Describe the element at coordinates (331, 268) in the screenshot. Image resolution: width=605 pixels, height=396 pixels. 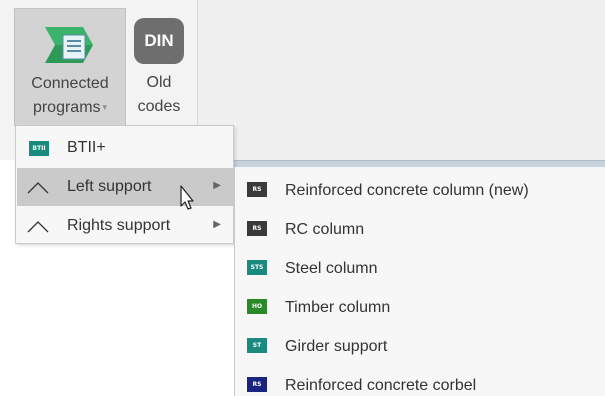
I see `submenu-item-label: Steel column` at that location.